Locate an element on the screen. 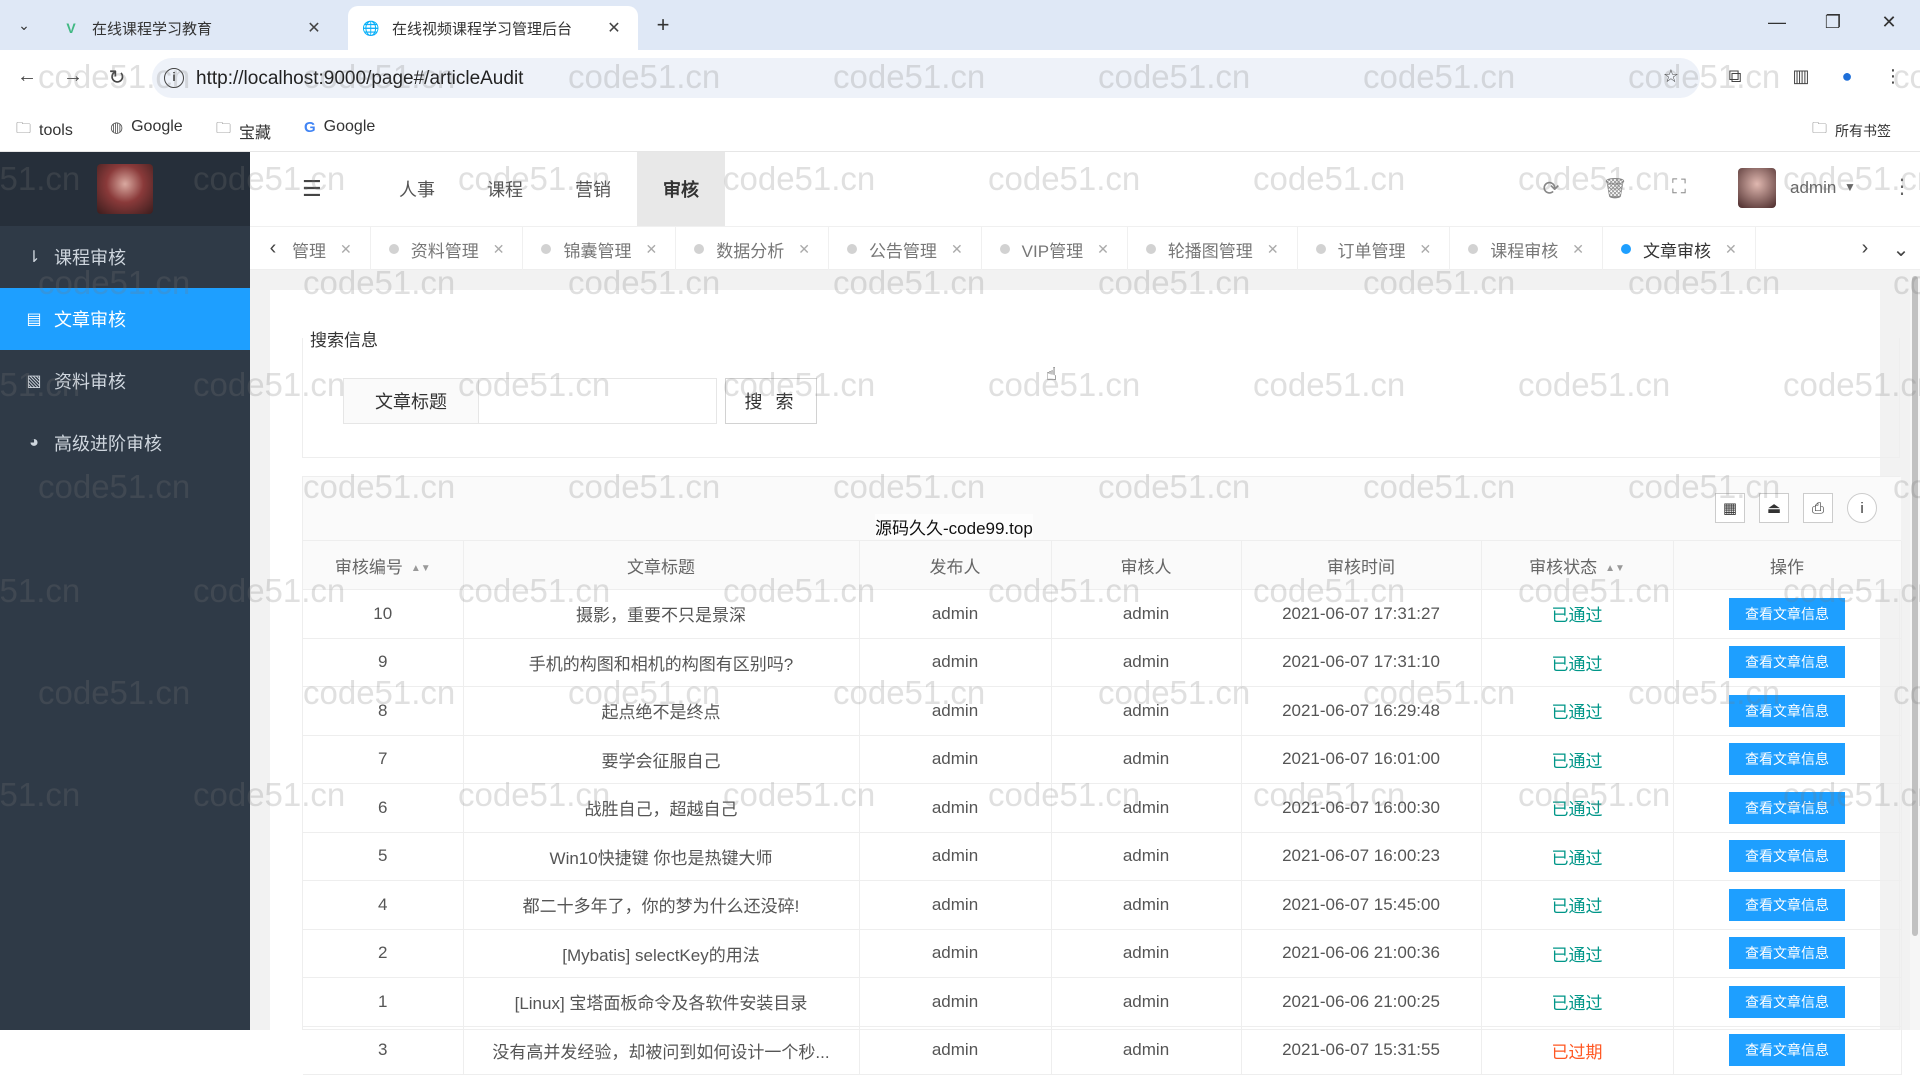  browser-tab-1: V 在线课程学习教育 ✕ is located at coordinates (193, 28).